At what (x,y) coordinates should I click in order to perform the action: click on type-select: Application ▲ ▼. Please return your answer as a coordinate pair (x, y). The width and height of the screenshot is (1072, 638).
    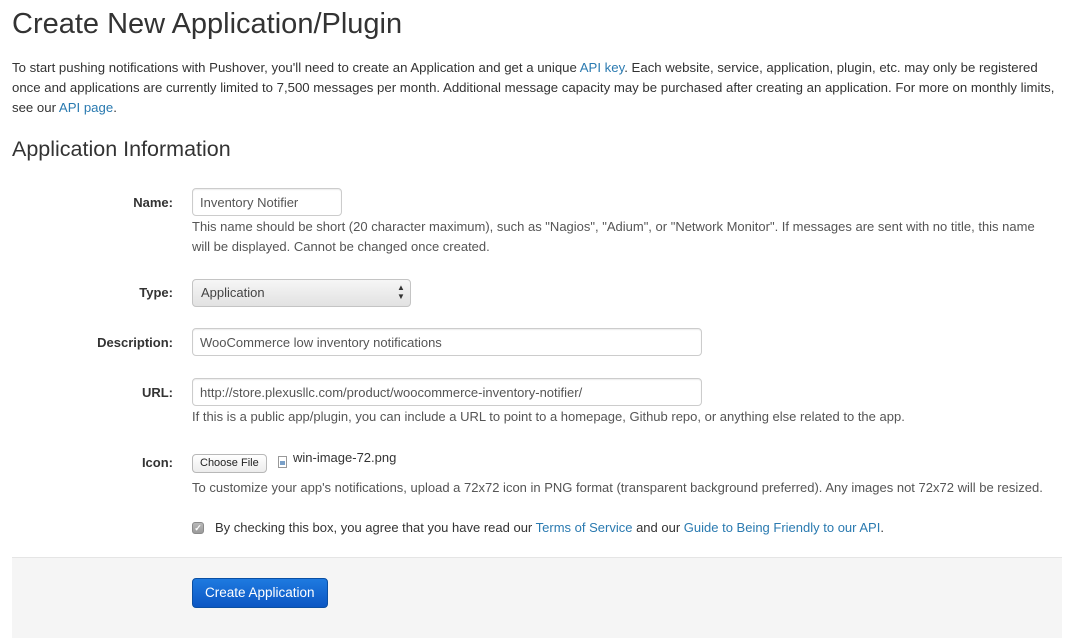
    Looking at the image, I should click on (301, 293).